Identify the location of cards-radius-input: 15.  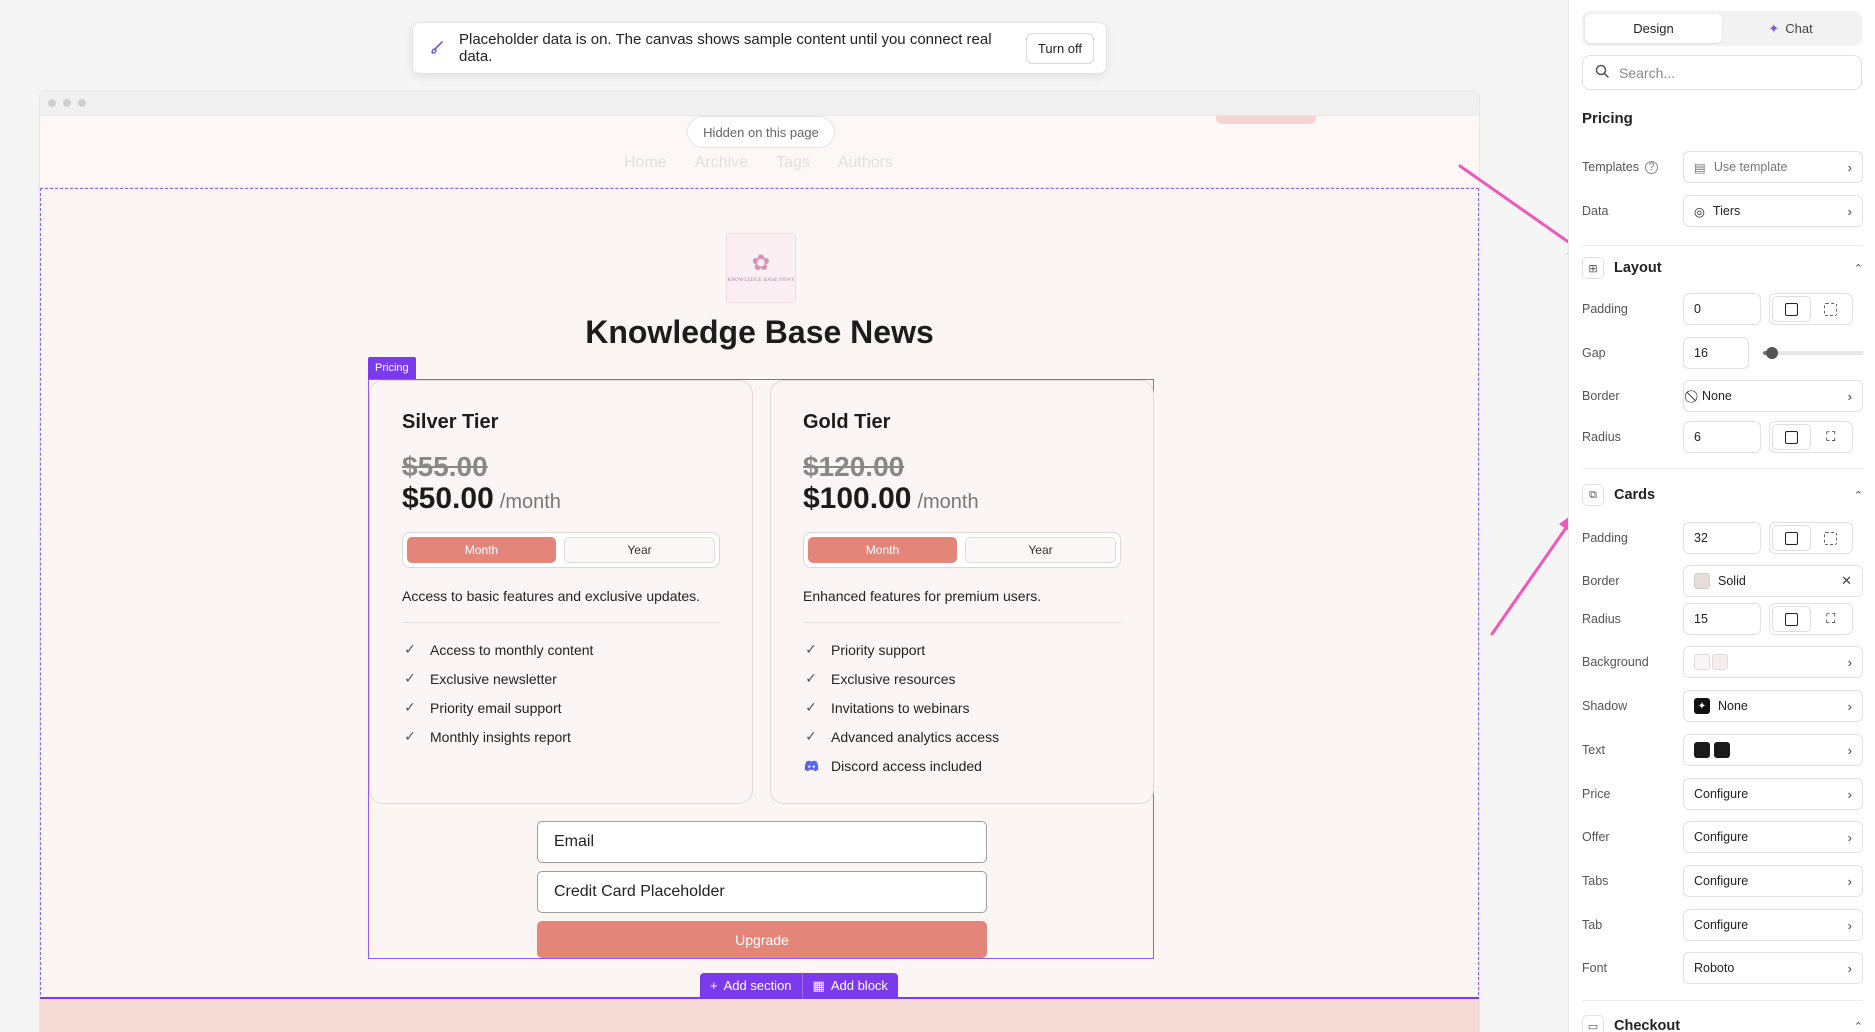
(1722, 619).